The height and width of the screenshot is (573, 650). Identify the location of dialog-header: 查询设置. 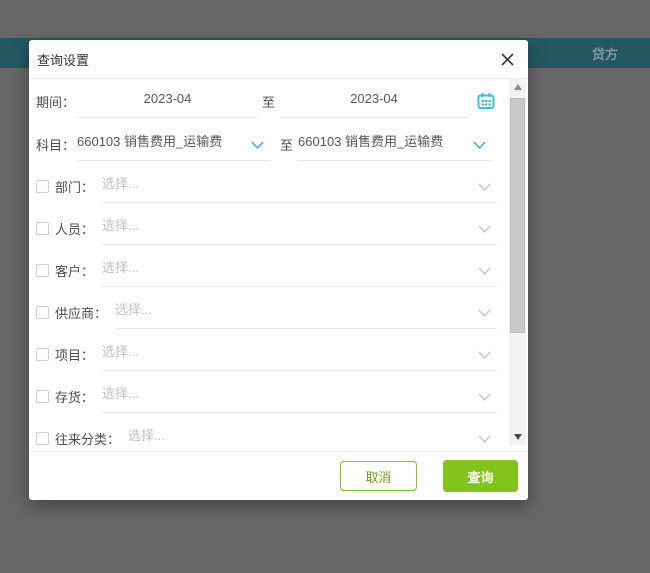
(278, 59).